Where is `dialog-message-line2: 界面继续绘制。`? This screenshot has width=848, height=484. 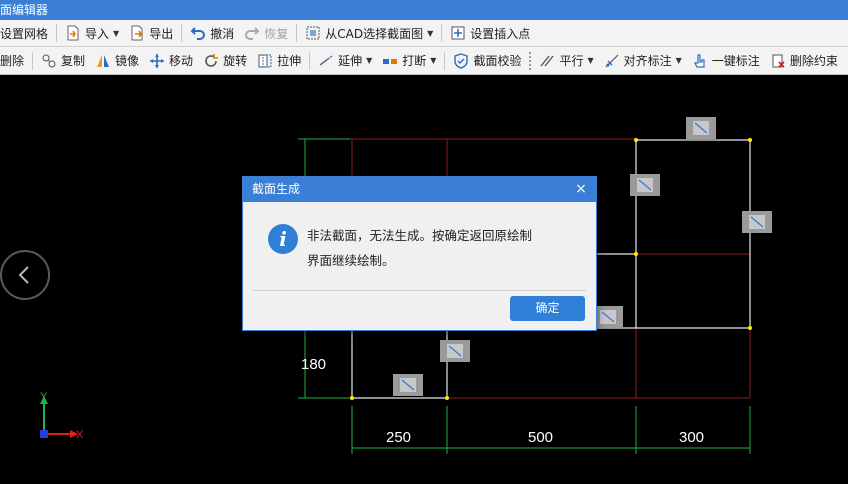
dialog-message-line2: 界面继续绘制。 is located at coordinates (351, 260).